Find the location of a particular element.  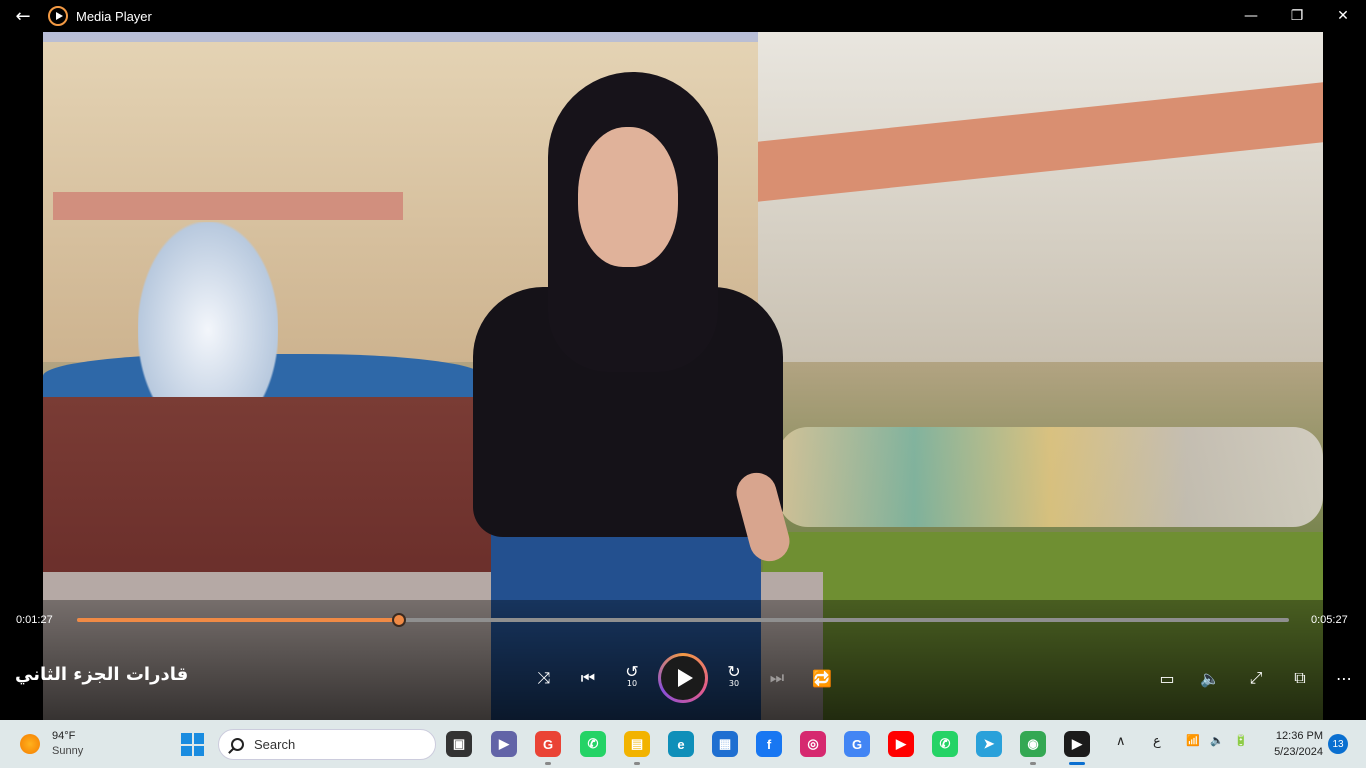

instagram-icon: ◎ is located at coordinates (813, 743).